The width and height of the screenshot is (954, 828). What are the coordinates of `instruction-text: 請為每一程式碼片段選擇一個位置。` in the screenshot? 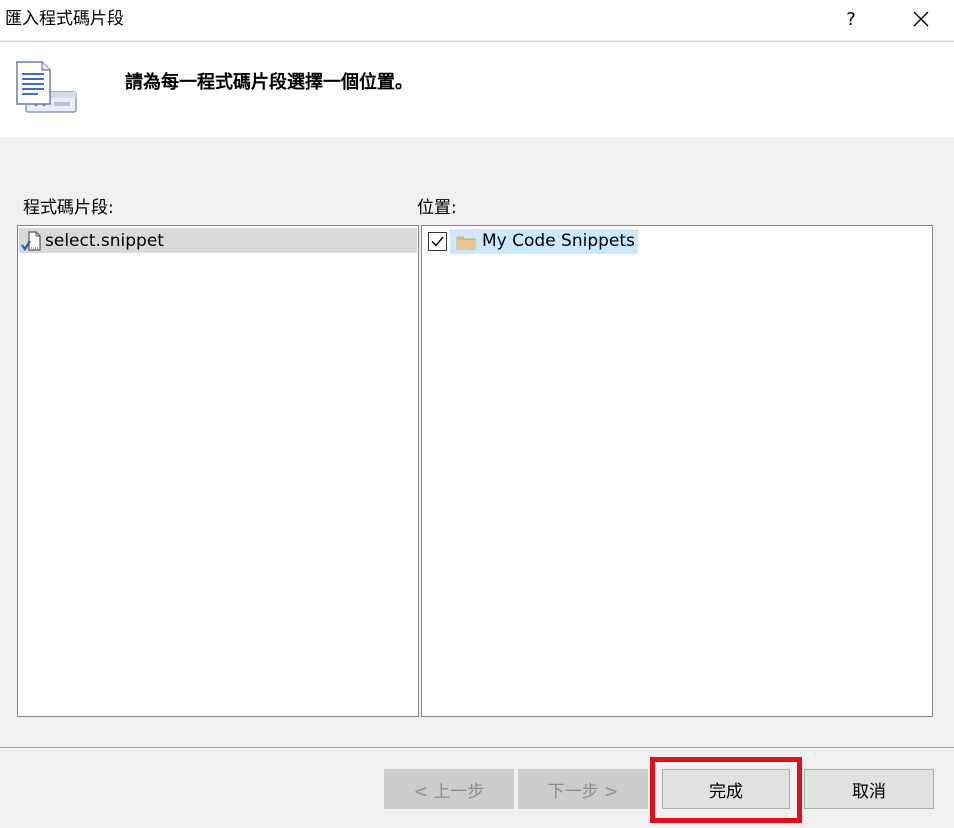 It's located at (269, 82).